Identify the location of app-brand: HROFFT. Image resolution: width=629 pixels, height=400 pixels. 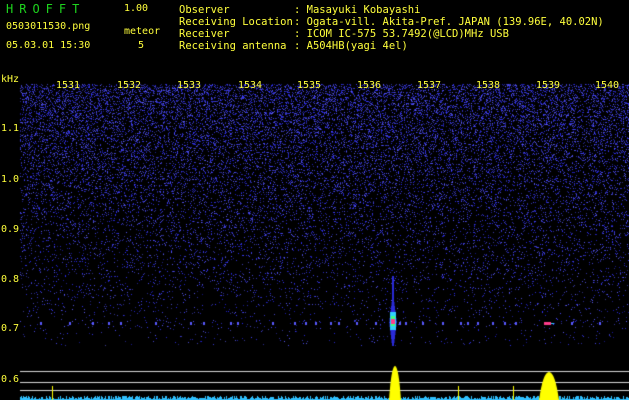
(46, 9).